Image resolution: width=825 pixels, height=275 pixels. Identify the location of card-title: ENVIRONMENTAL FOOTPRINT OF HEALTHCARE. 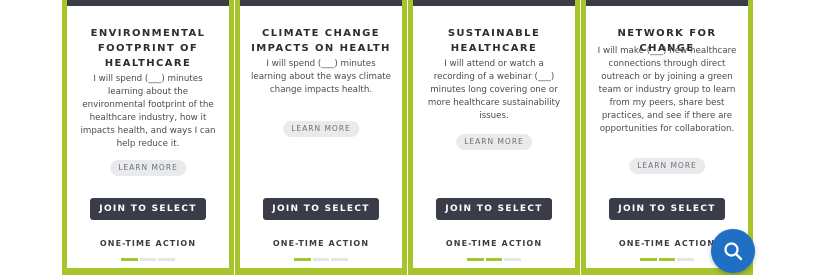
(148, 48).